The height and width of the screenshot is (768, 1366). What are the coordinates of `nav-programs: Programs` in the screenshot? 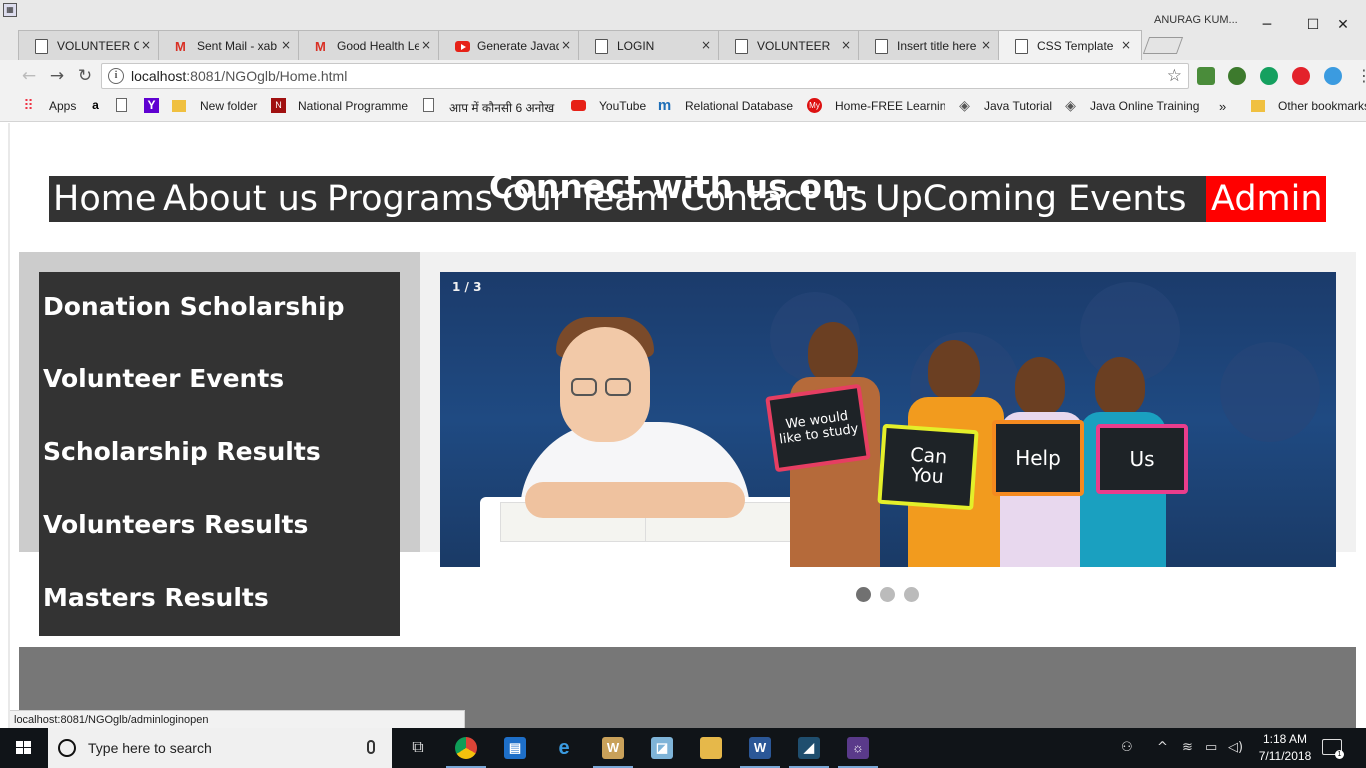 It's located at (410, 199).